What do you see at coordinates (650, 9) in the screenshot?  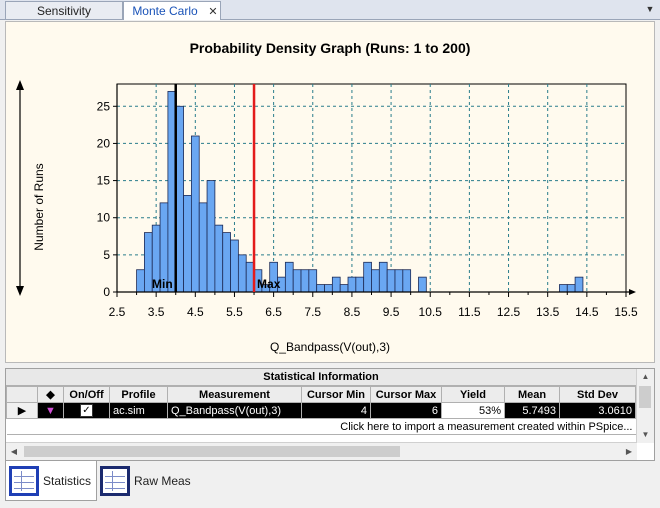 I see `chevron-down-icon: ▼` at bounding box center [650, 9].